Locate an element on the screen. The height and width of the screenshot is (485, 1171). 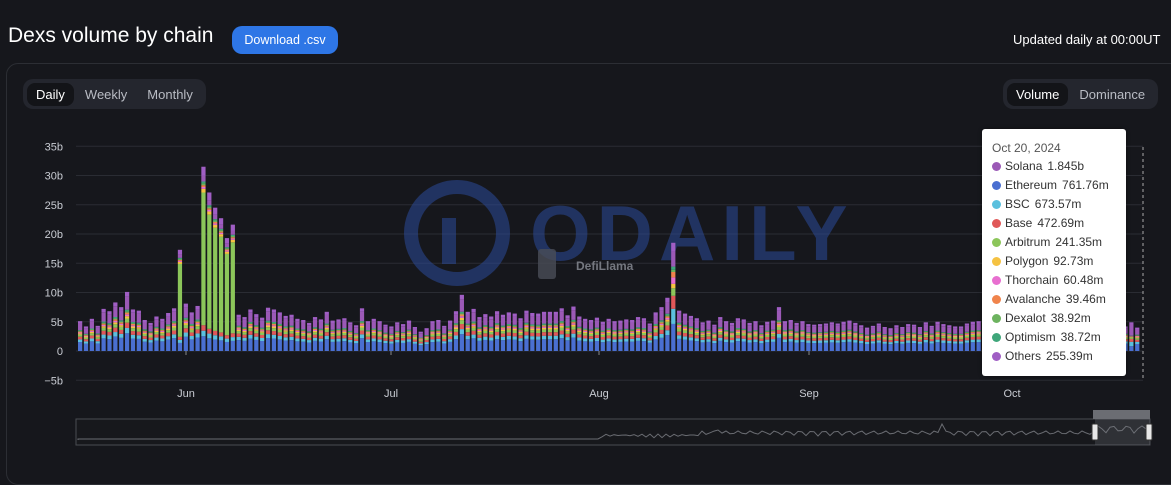
navigator-left-handle is located at coordinates (1095, 432).